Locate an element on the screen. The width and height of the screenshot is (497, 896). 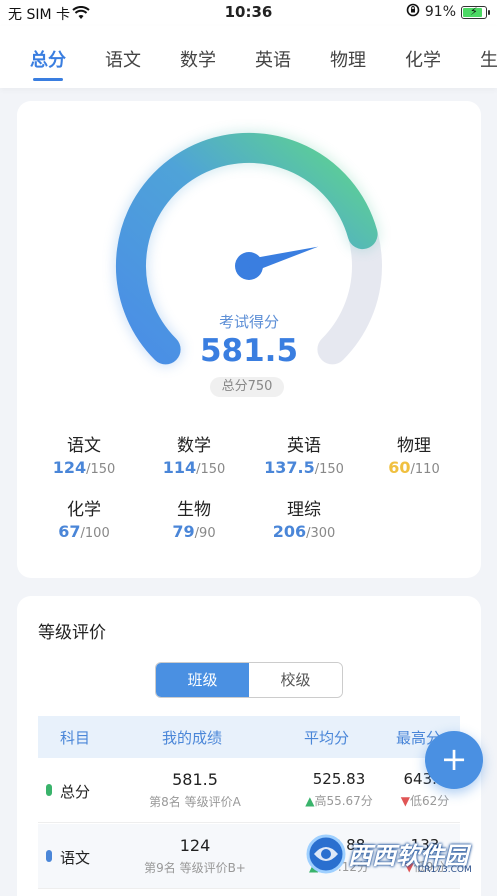
battery-percent: 91% is located at coordinates (440, 12).